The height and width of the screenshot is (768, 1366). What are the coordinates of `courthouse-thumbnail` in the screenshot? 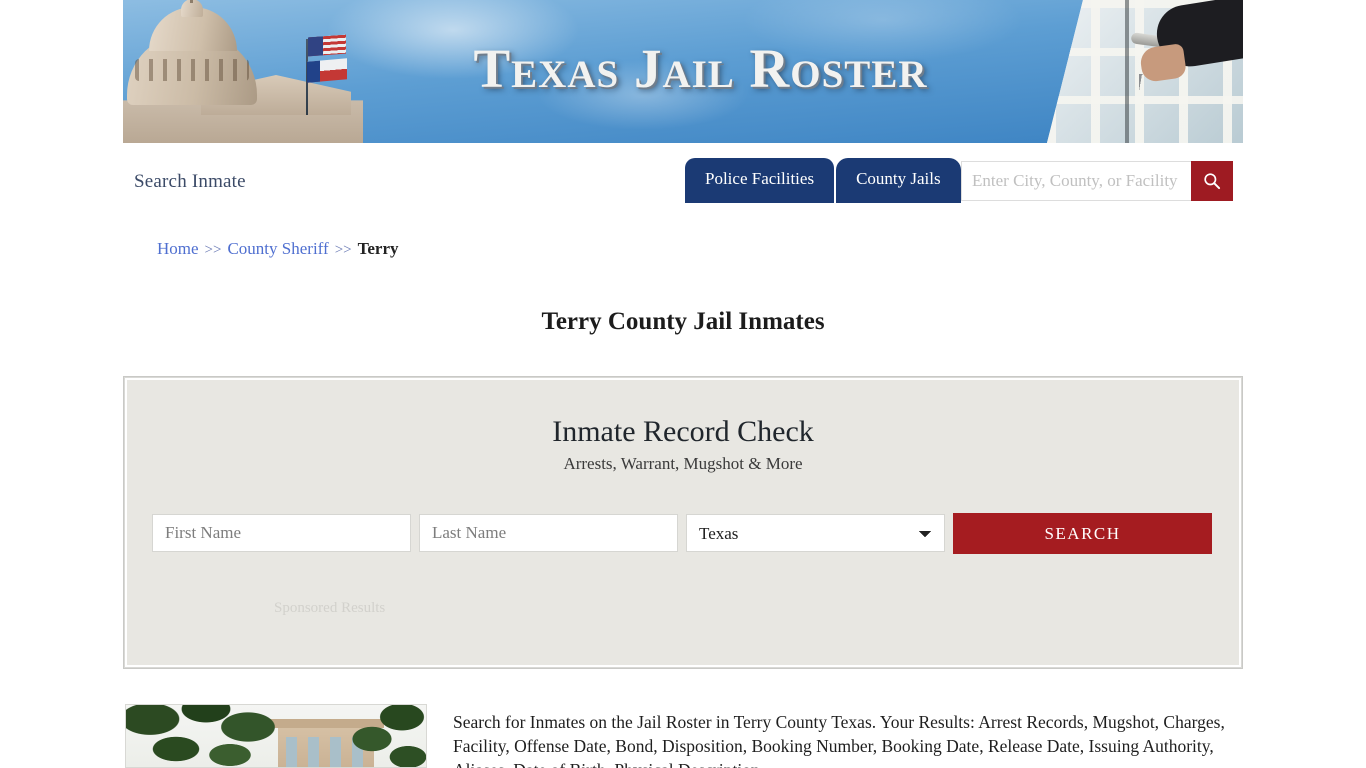 It's located at (276, 736).